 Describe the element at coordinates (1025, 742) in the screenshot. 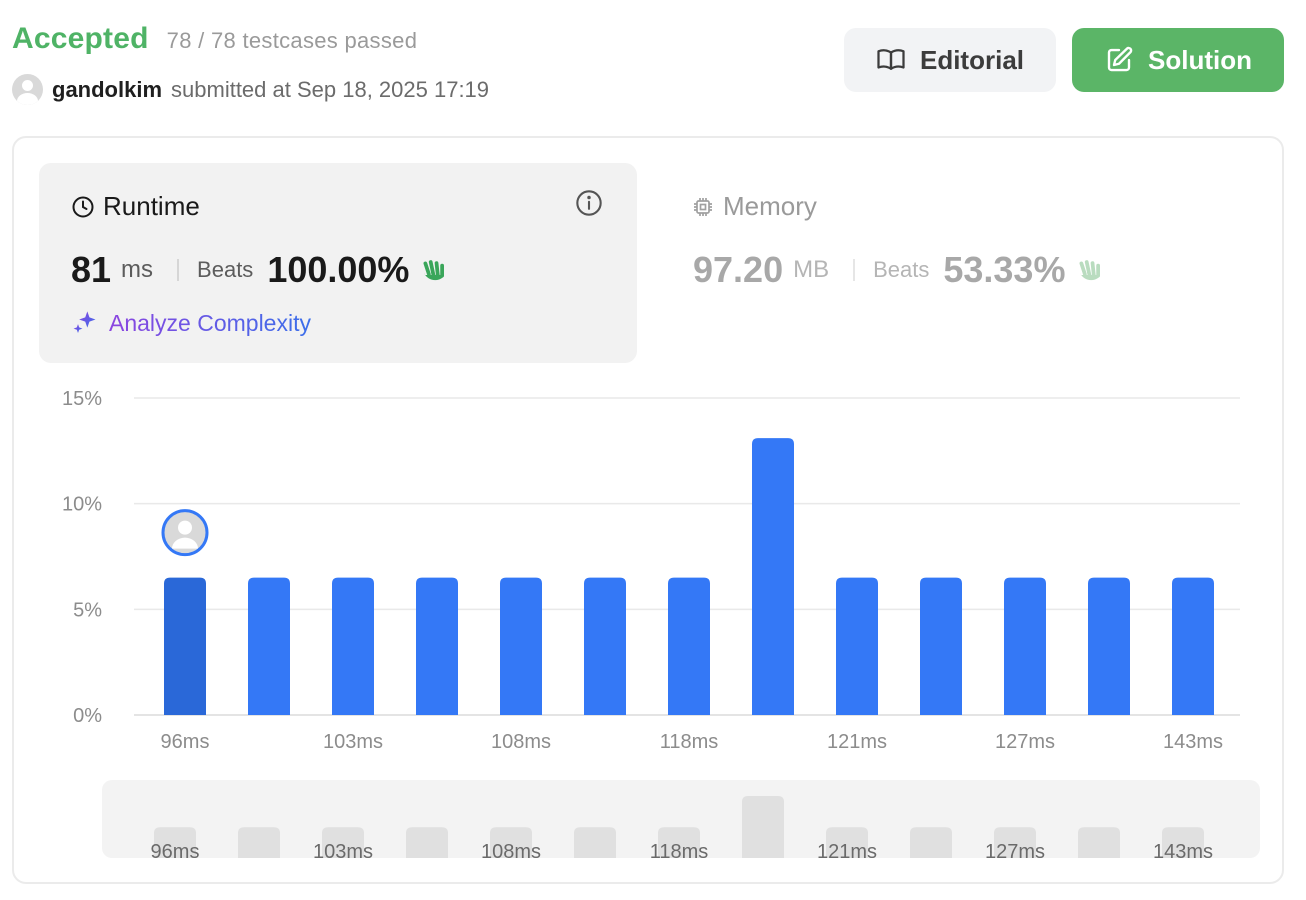

I see `x-tick-label: 127ms` at that location.